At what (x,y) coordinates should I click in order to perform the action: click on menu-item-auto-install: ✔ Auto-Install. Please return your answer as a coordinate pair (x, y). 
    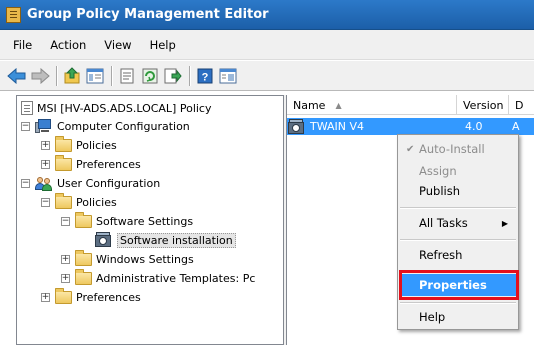
    Looking at the image, I should click on (458, 149).